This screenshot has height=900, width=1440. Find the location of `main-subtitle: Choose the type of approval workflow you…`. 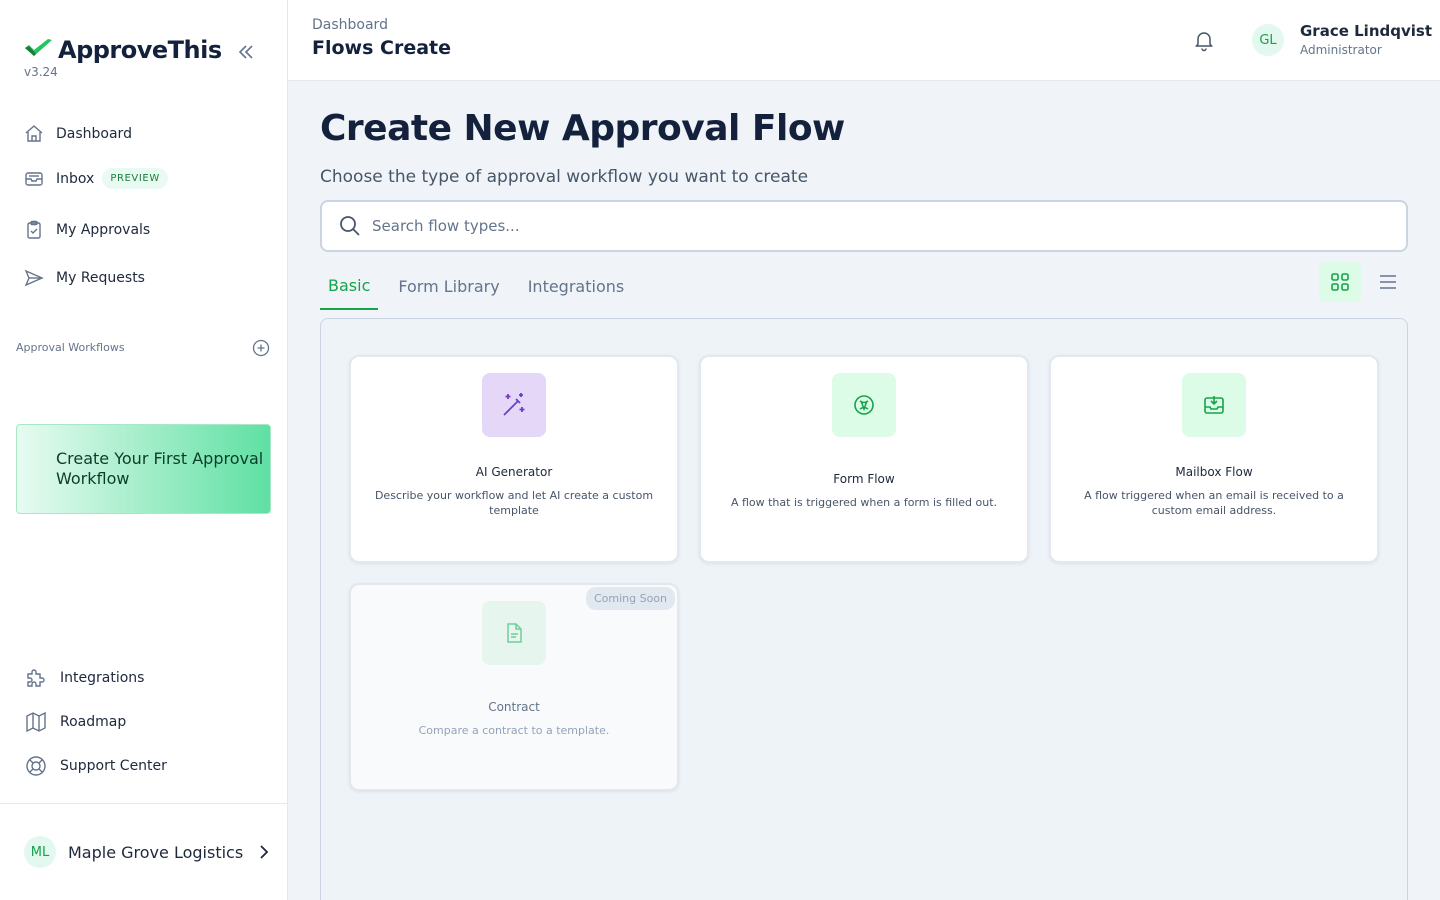

main-subtitle: Choose the type of approval workflow you… is located at coordinates (564, 177).